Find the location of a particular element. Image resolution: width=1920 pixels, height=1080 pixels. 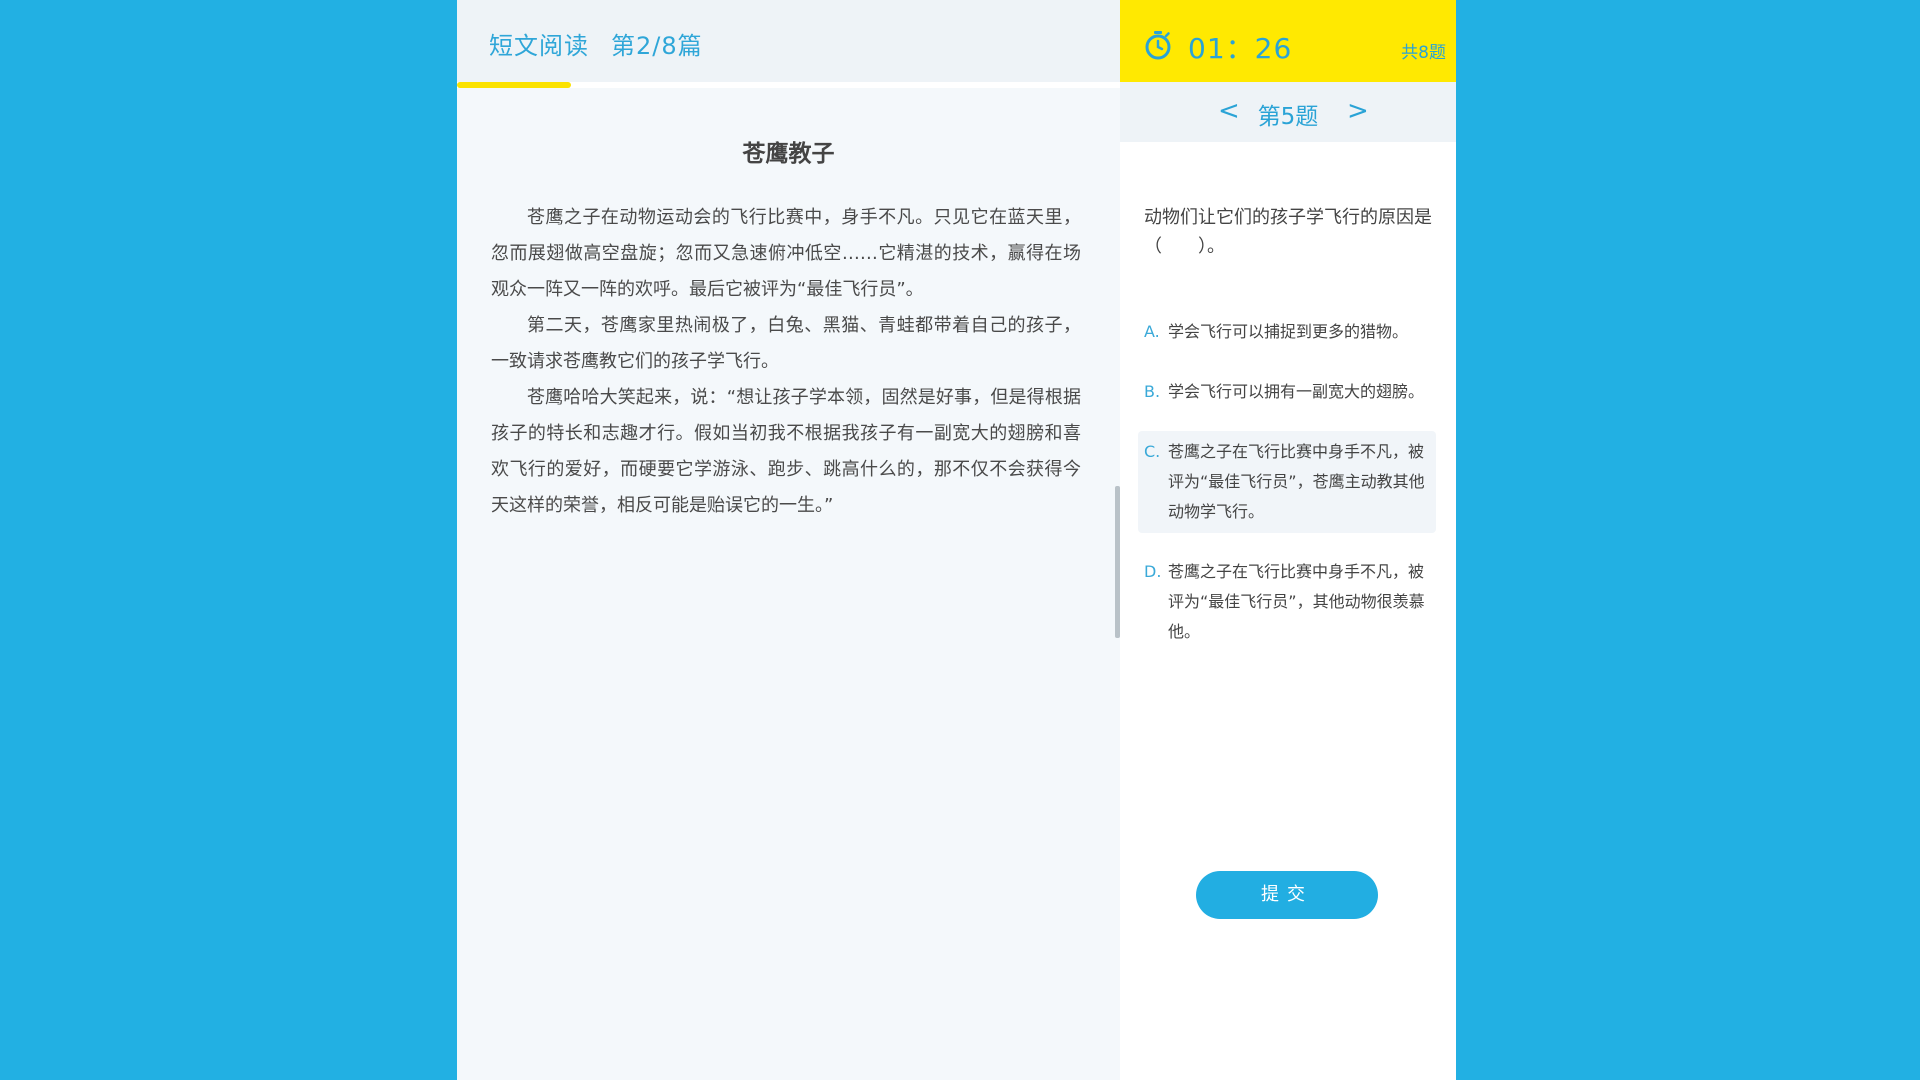

reading-progress-track is located at coordinates (788, 85).